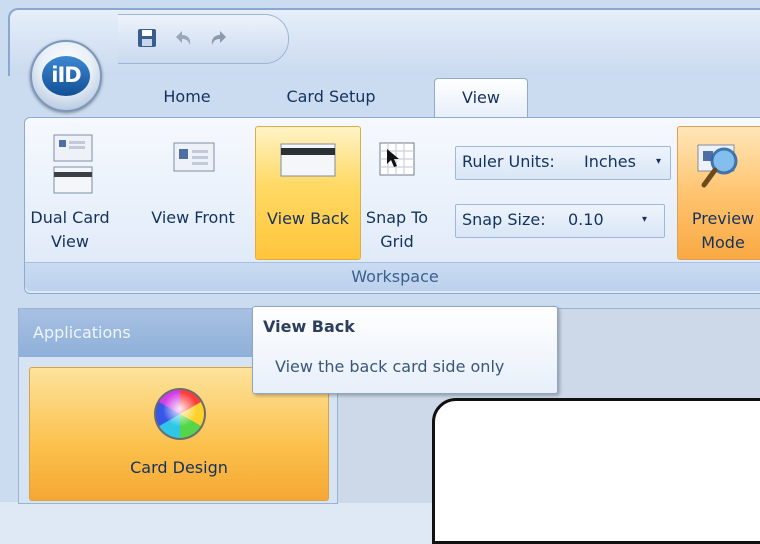  What do you see at coordinates (586, 219) in the screenshot?
I see `snap-size-value: 0.10` at bounding box center [586, 219].